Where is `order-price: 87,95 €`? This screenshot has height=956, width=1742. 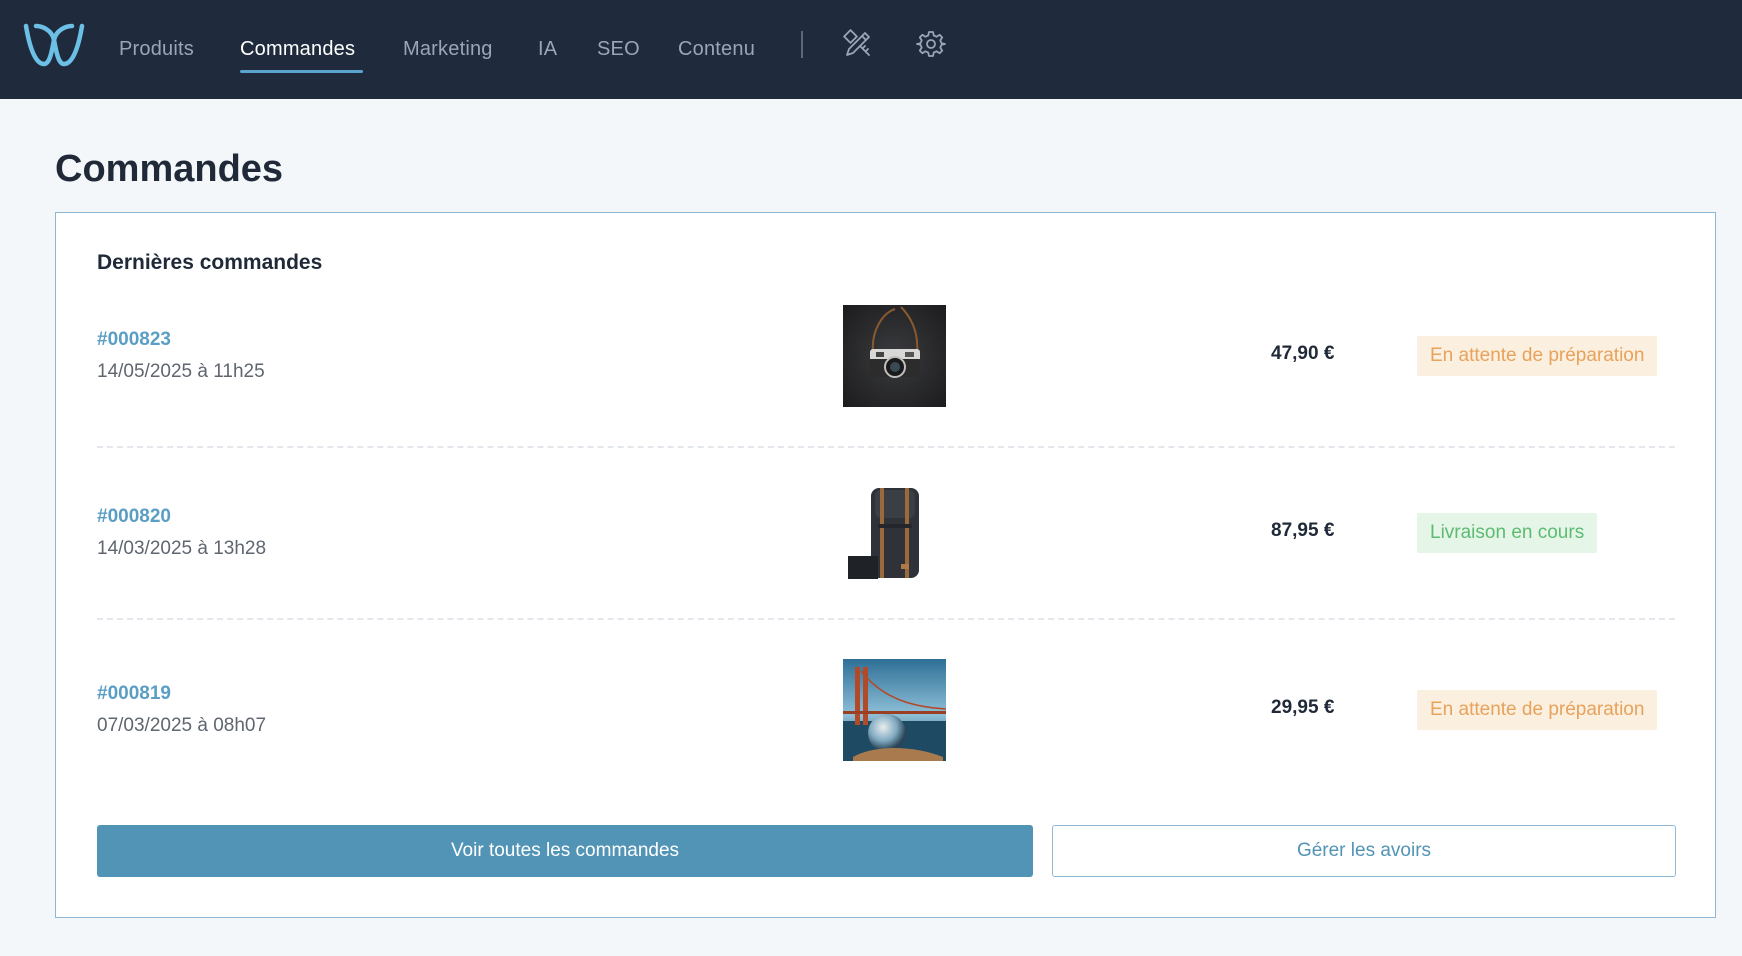
order-price: 87,95 € is located at coordinates (1303, 530).